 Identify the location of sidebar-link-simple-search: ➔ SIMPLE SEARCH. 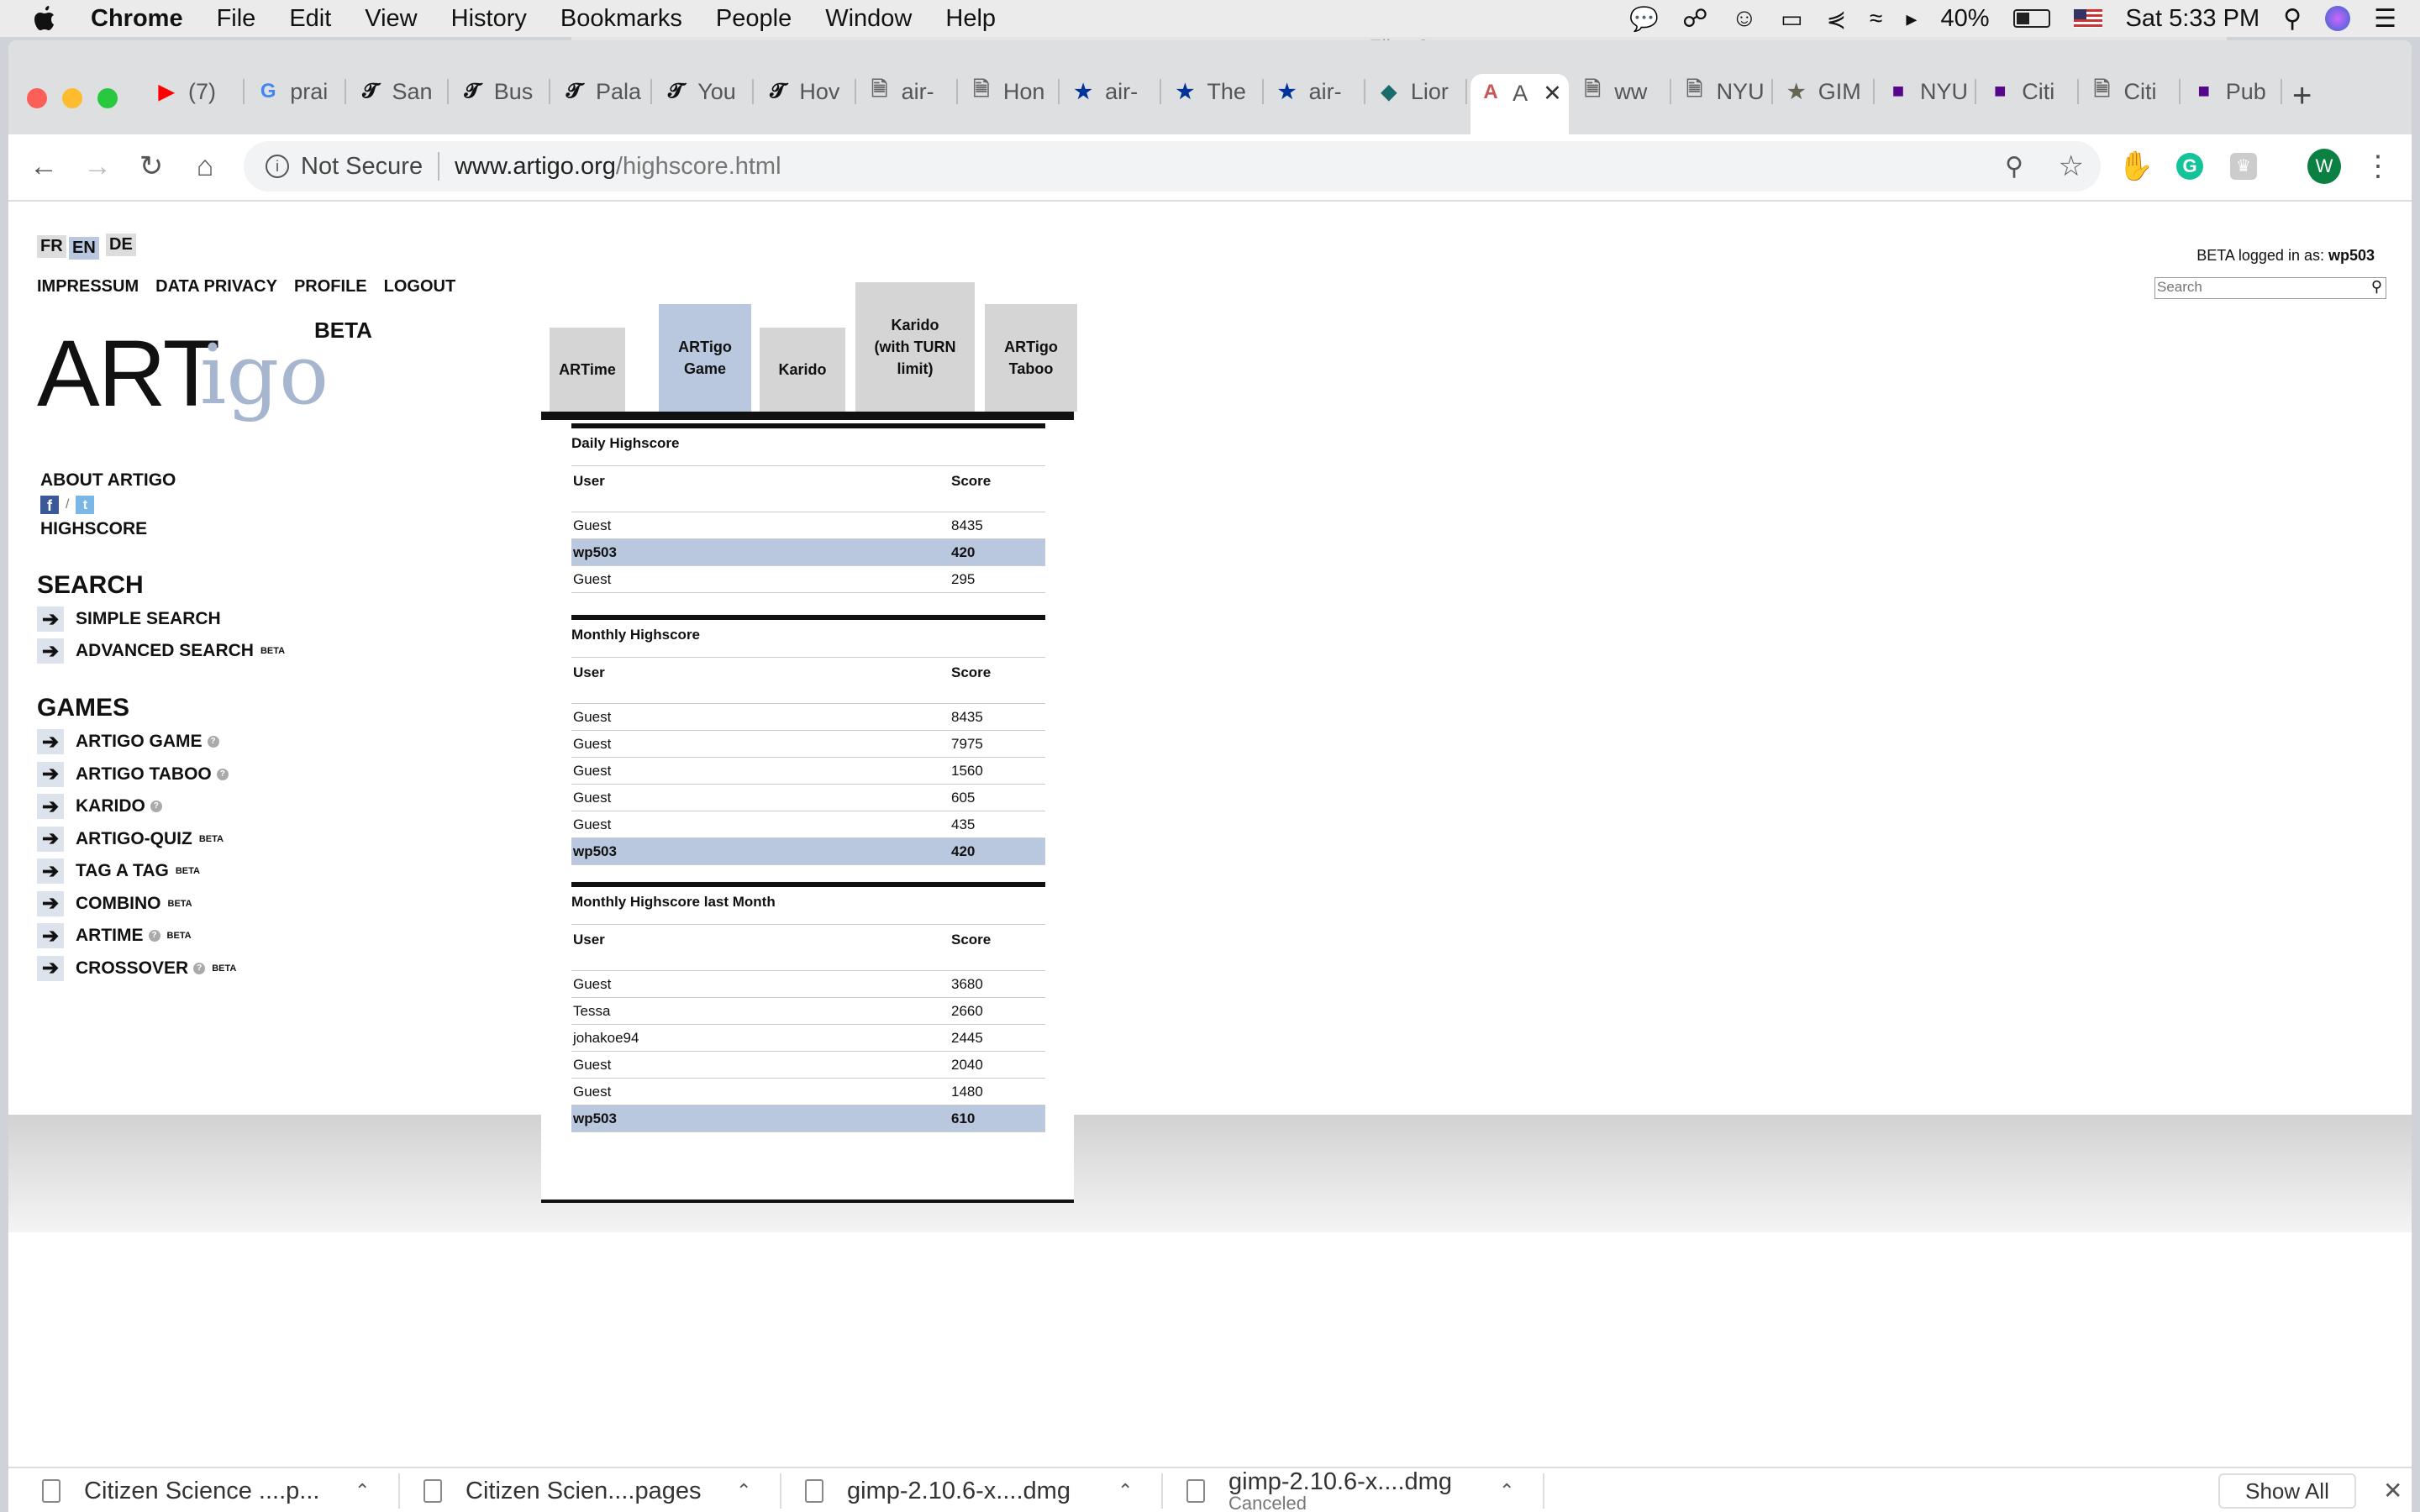
(129, 619).